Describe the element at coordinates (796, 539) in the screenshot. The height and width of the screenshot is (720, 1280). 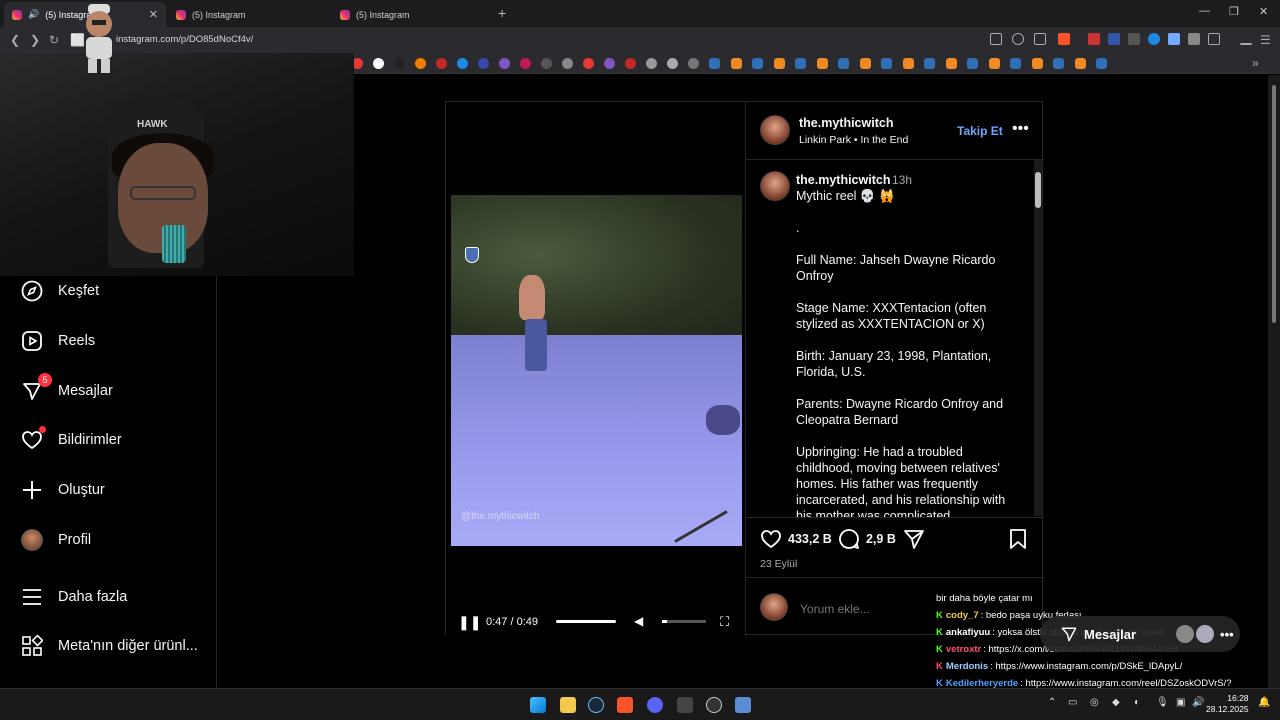
I see `like-button: 433,2 B` at that location.